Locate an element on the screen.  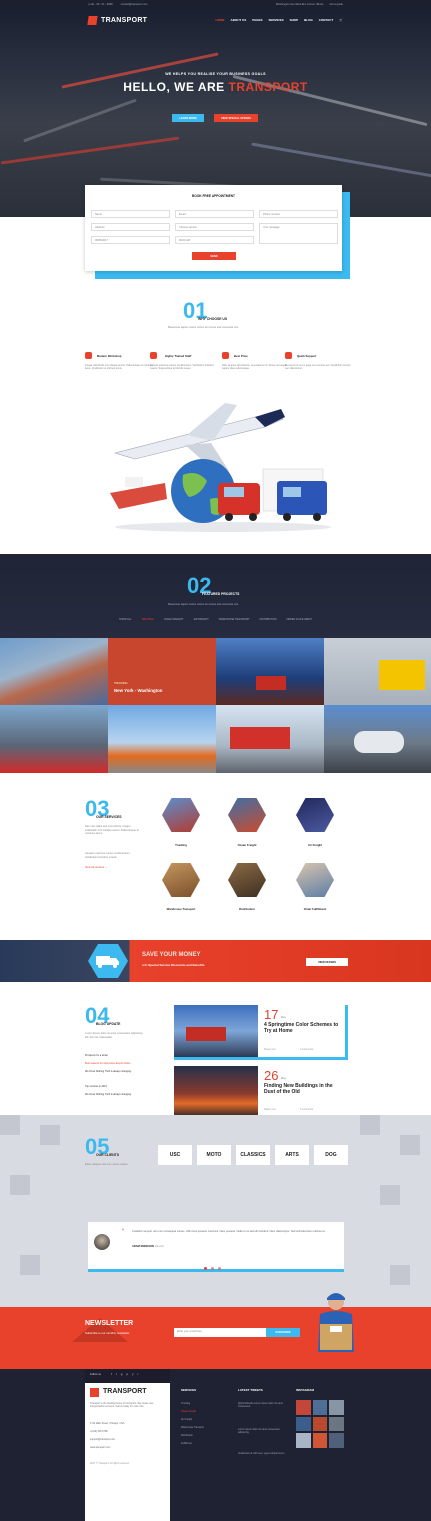
project-tile-active: TRUCKING New York - Washington is located at coordinates (162, 671).